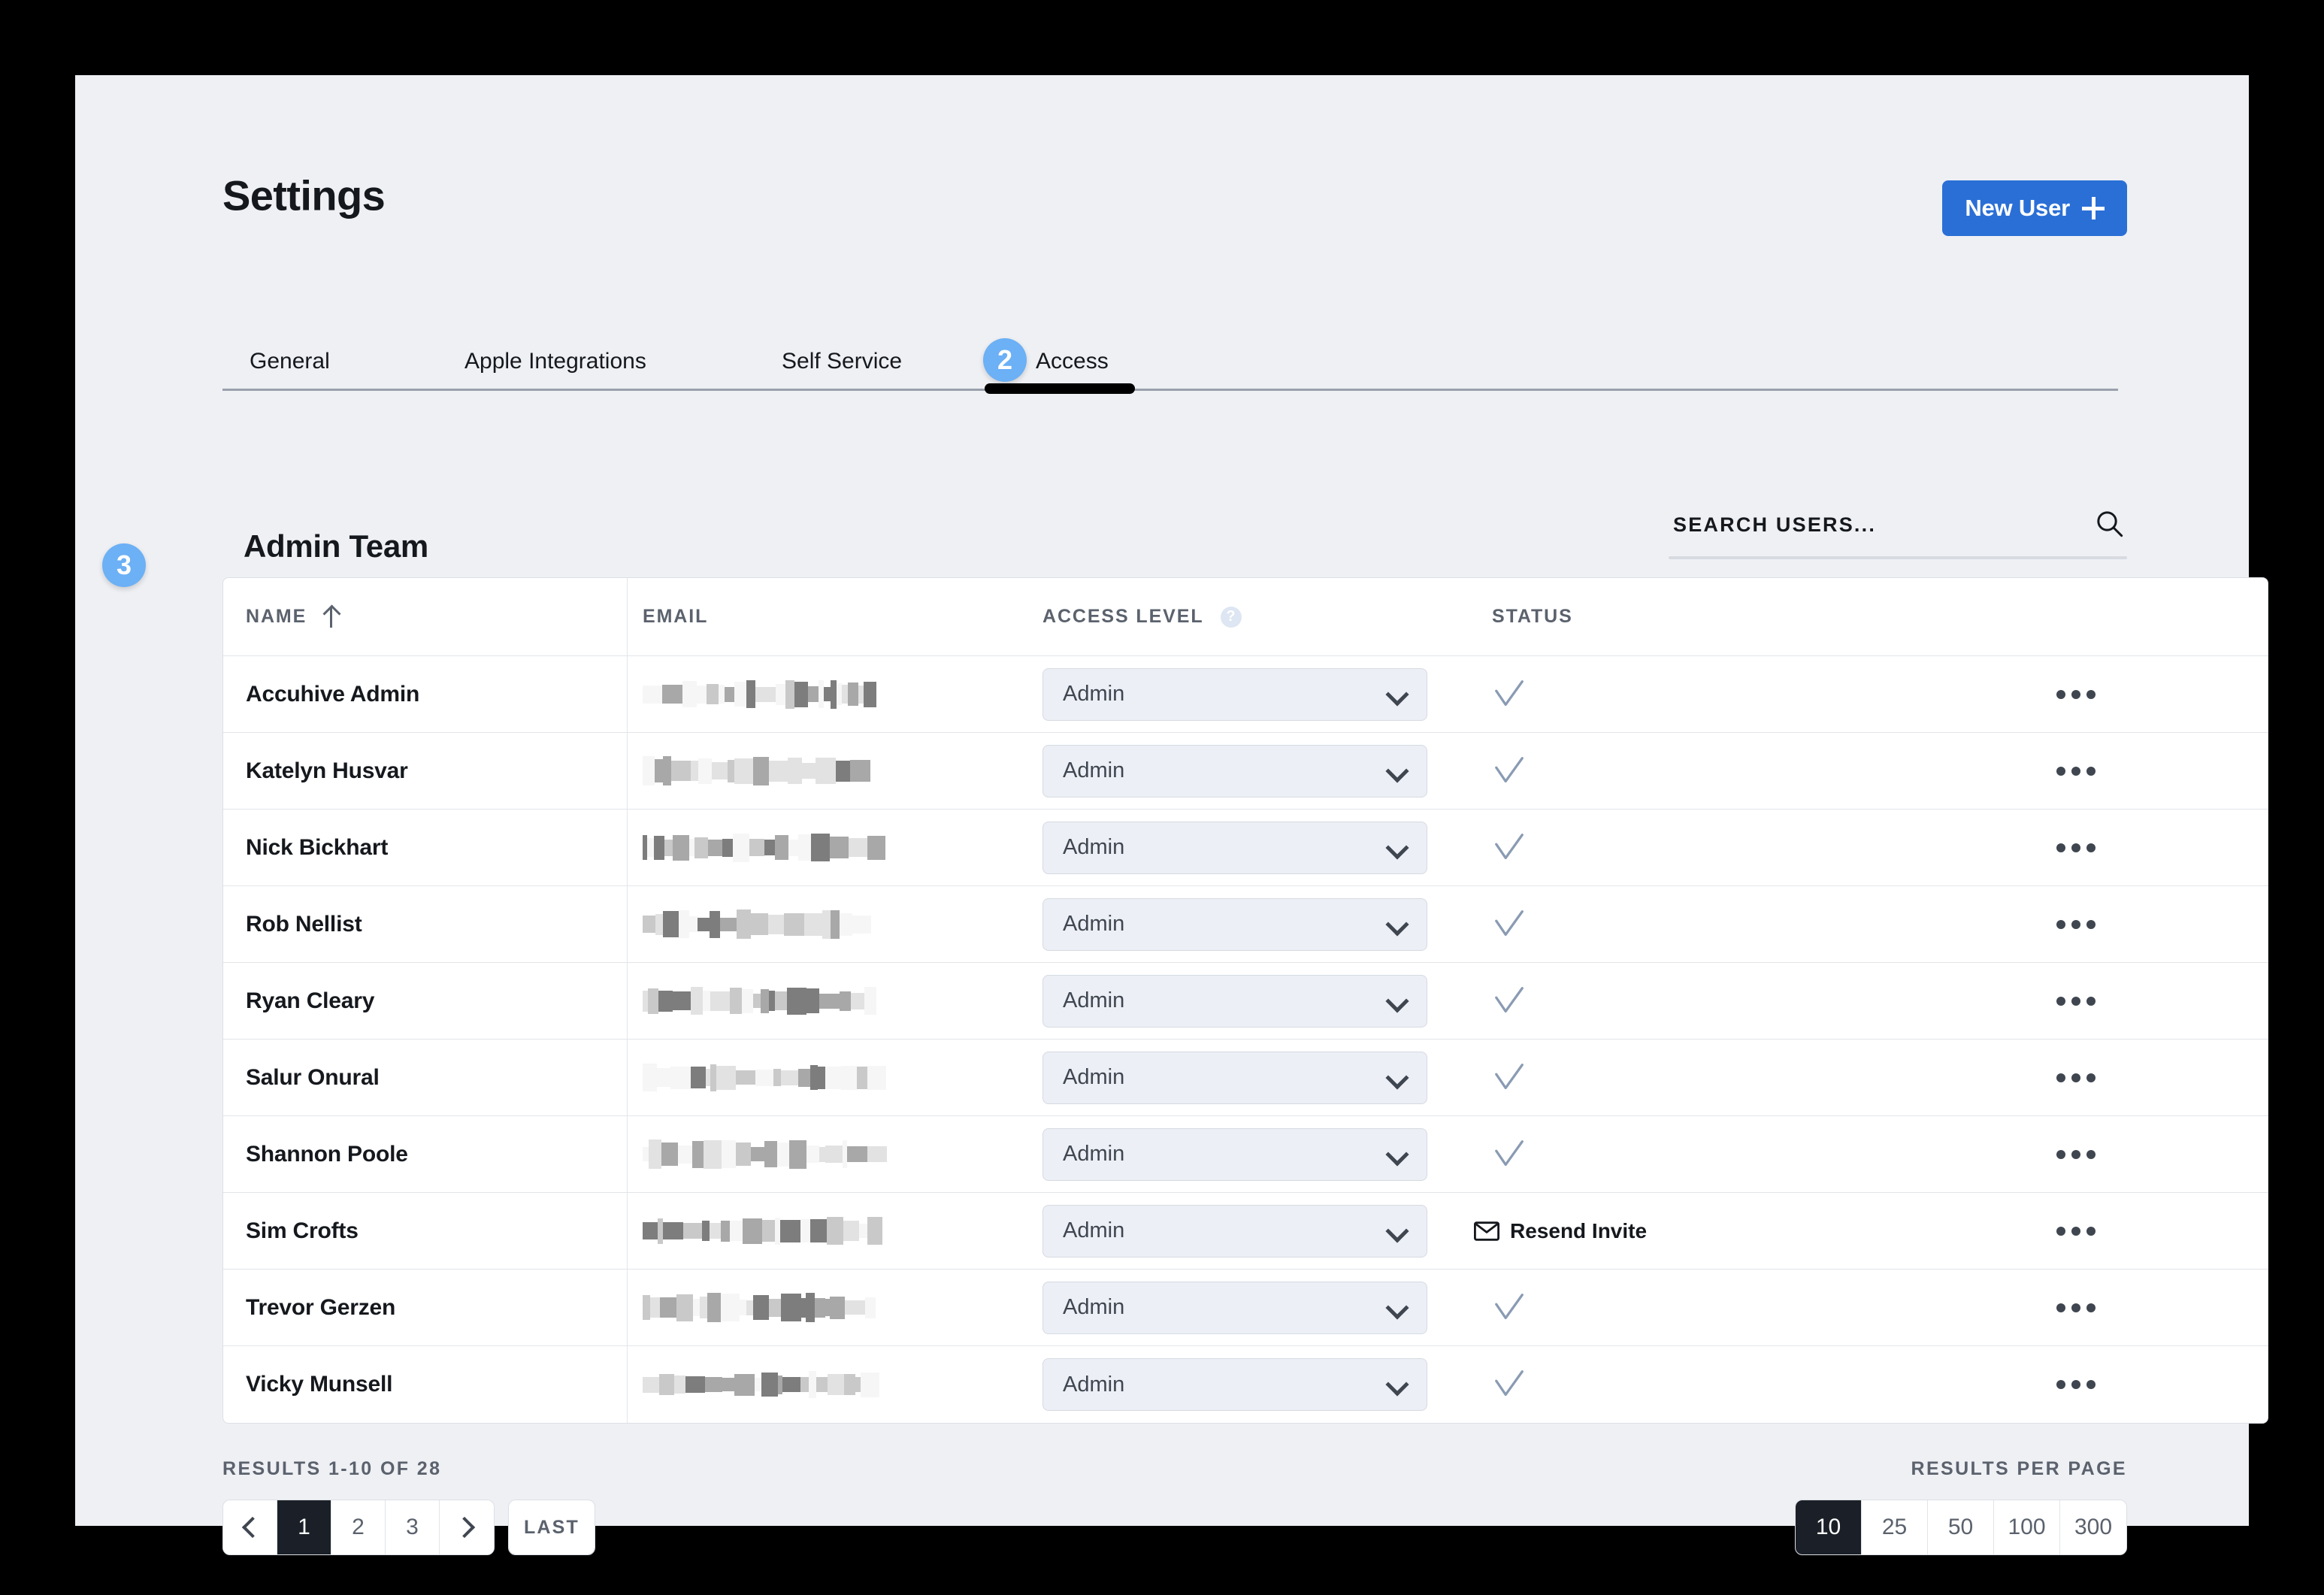  I want to click on last-page-button: LAST, so click(552, 1527).